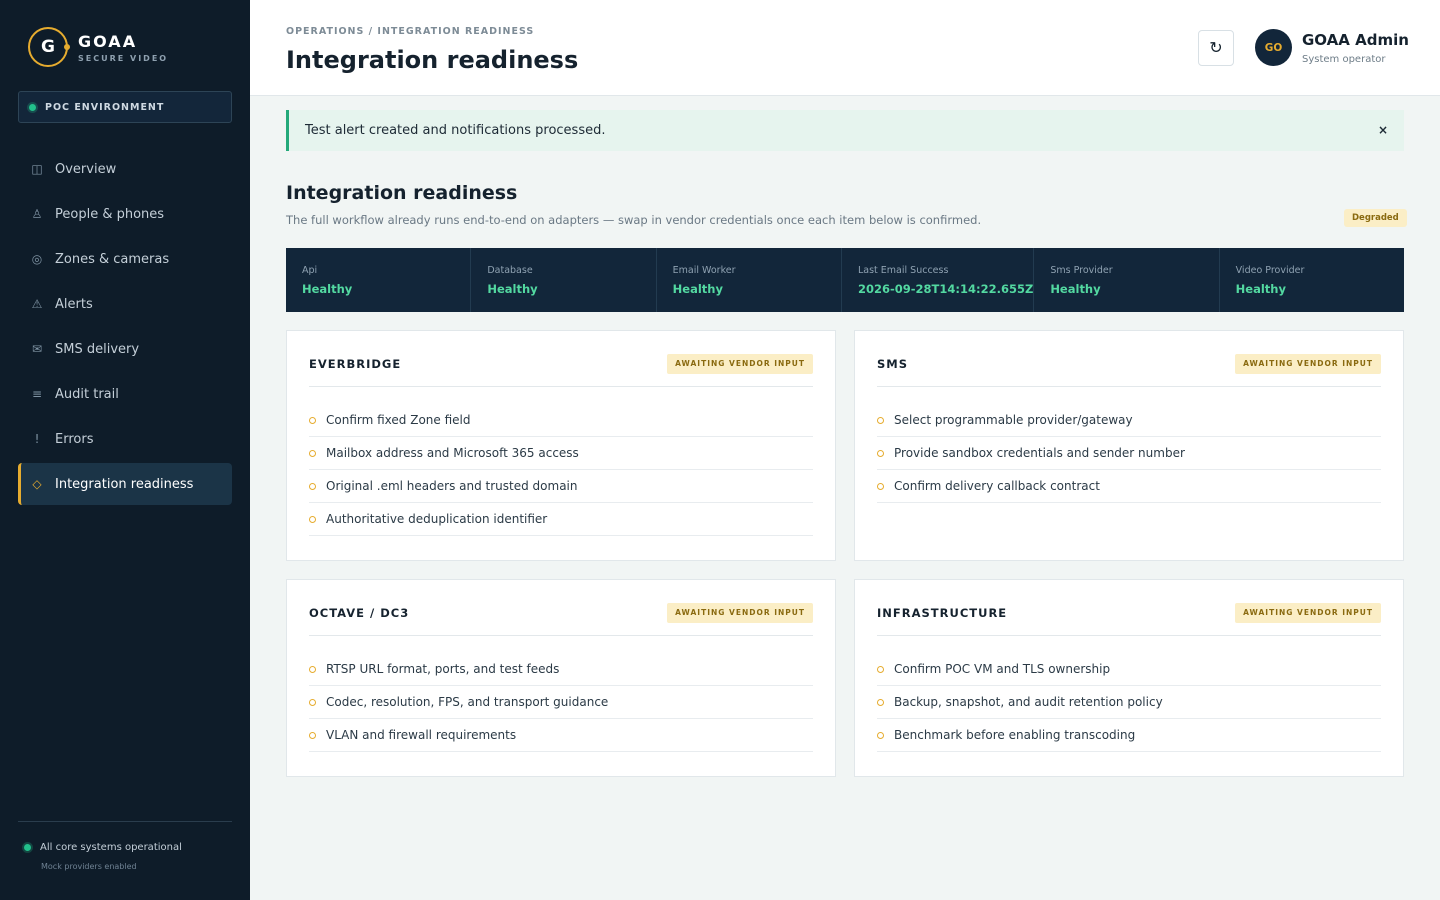 The width and height of the screenshot is (1440, 900). I want to click on list-item: Benchmark before enabling transcoding, so click(1129, 735).